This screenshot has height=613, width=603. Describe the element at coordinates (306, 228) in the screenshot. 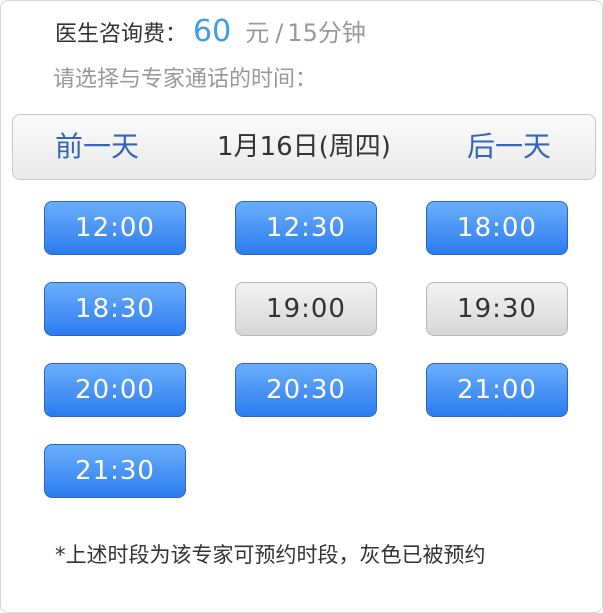

I see `time-slot-1230: 12:30` at that location.